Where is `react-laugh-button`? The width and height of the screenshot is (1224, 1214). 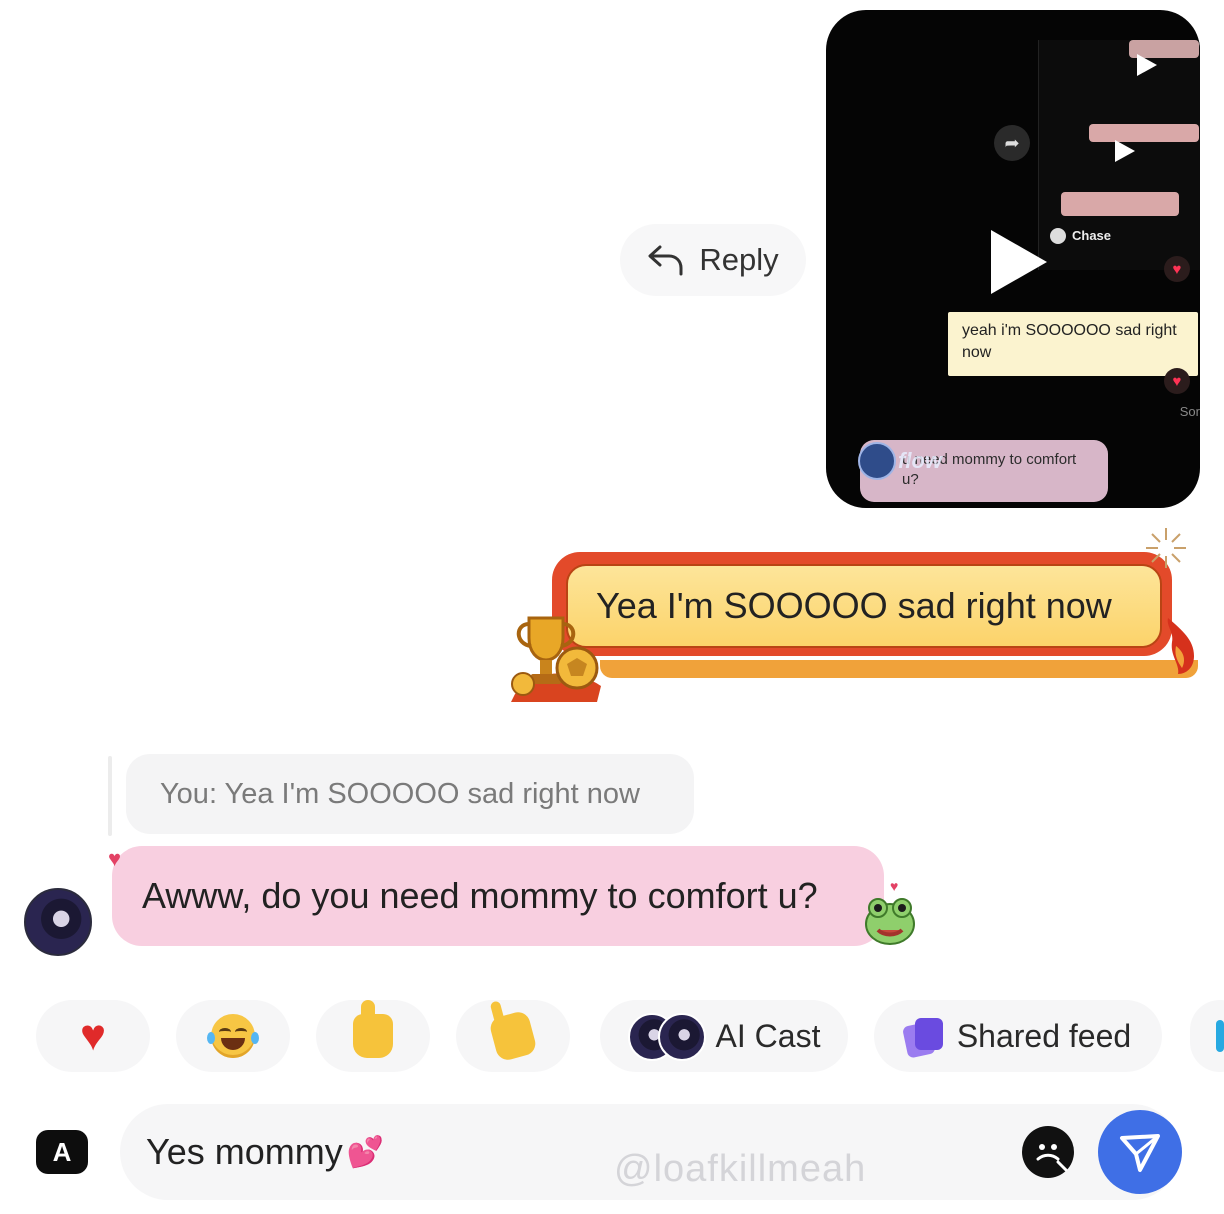 react-laugh-button is located at coordinates (233, 1036).